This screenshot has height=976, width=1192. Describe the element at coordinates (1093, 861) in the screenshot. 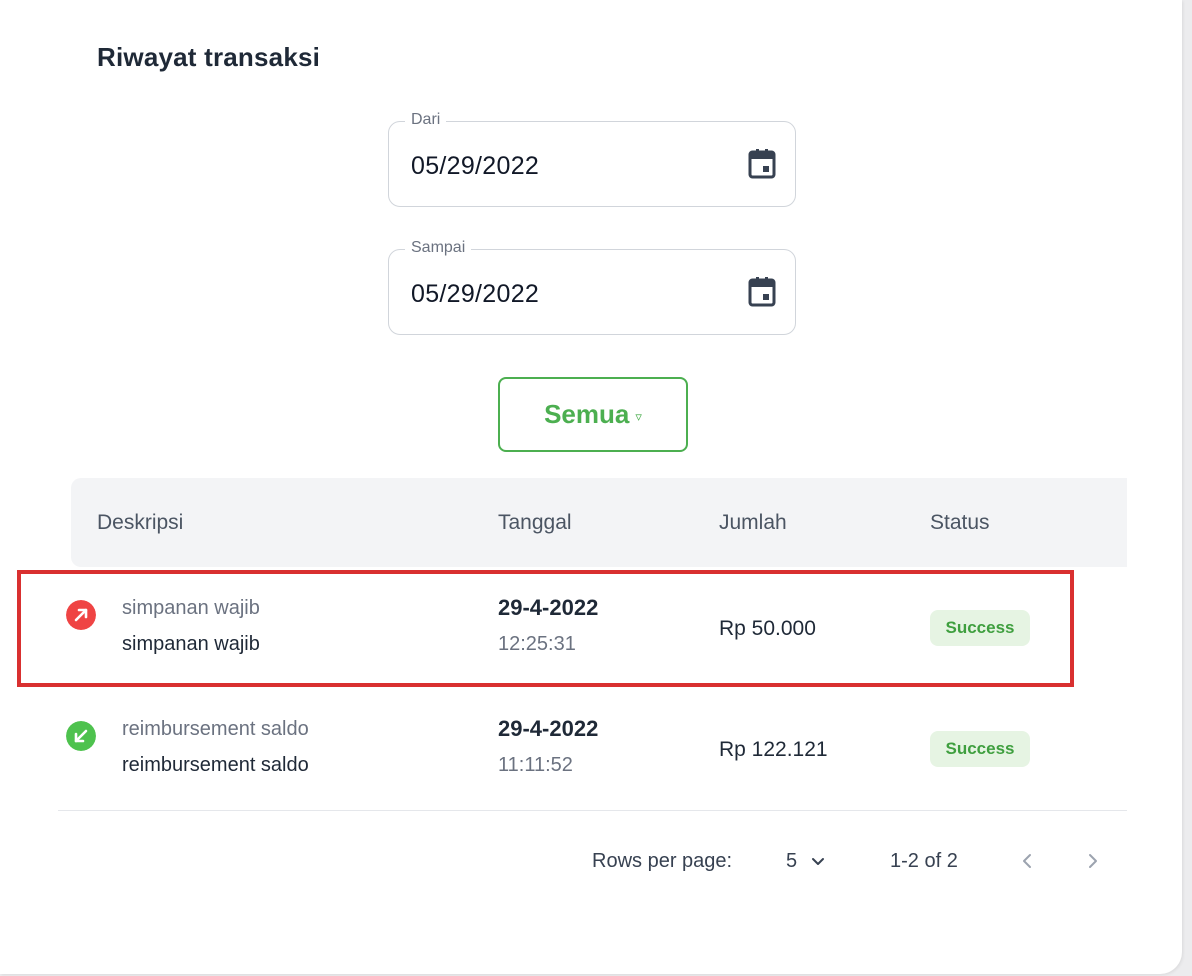

I see `chevron-right-icon` at that location.